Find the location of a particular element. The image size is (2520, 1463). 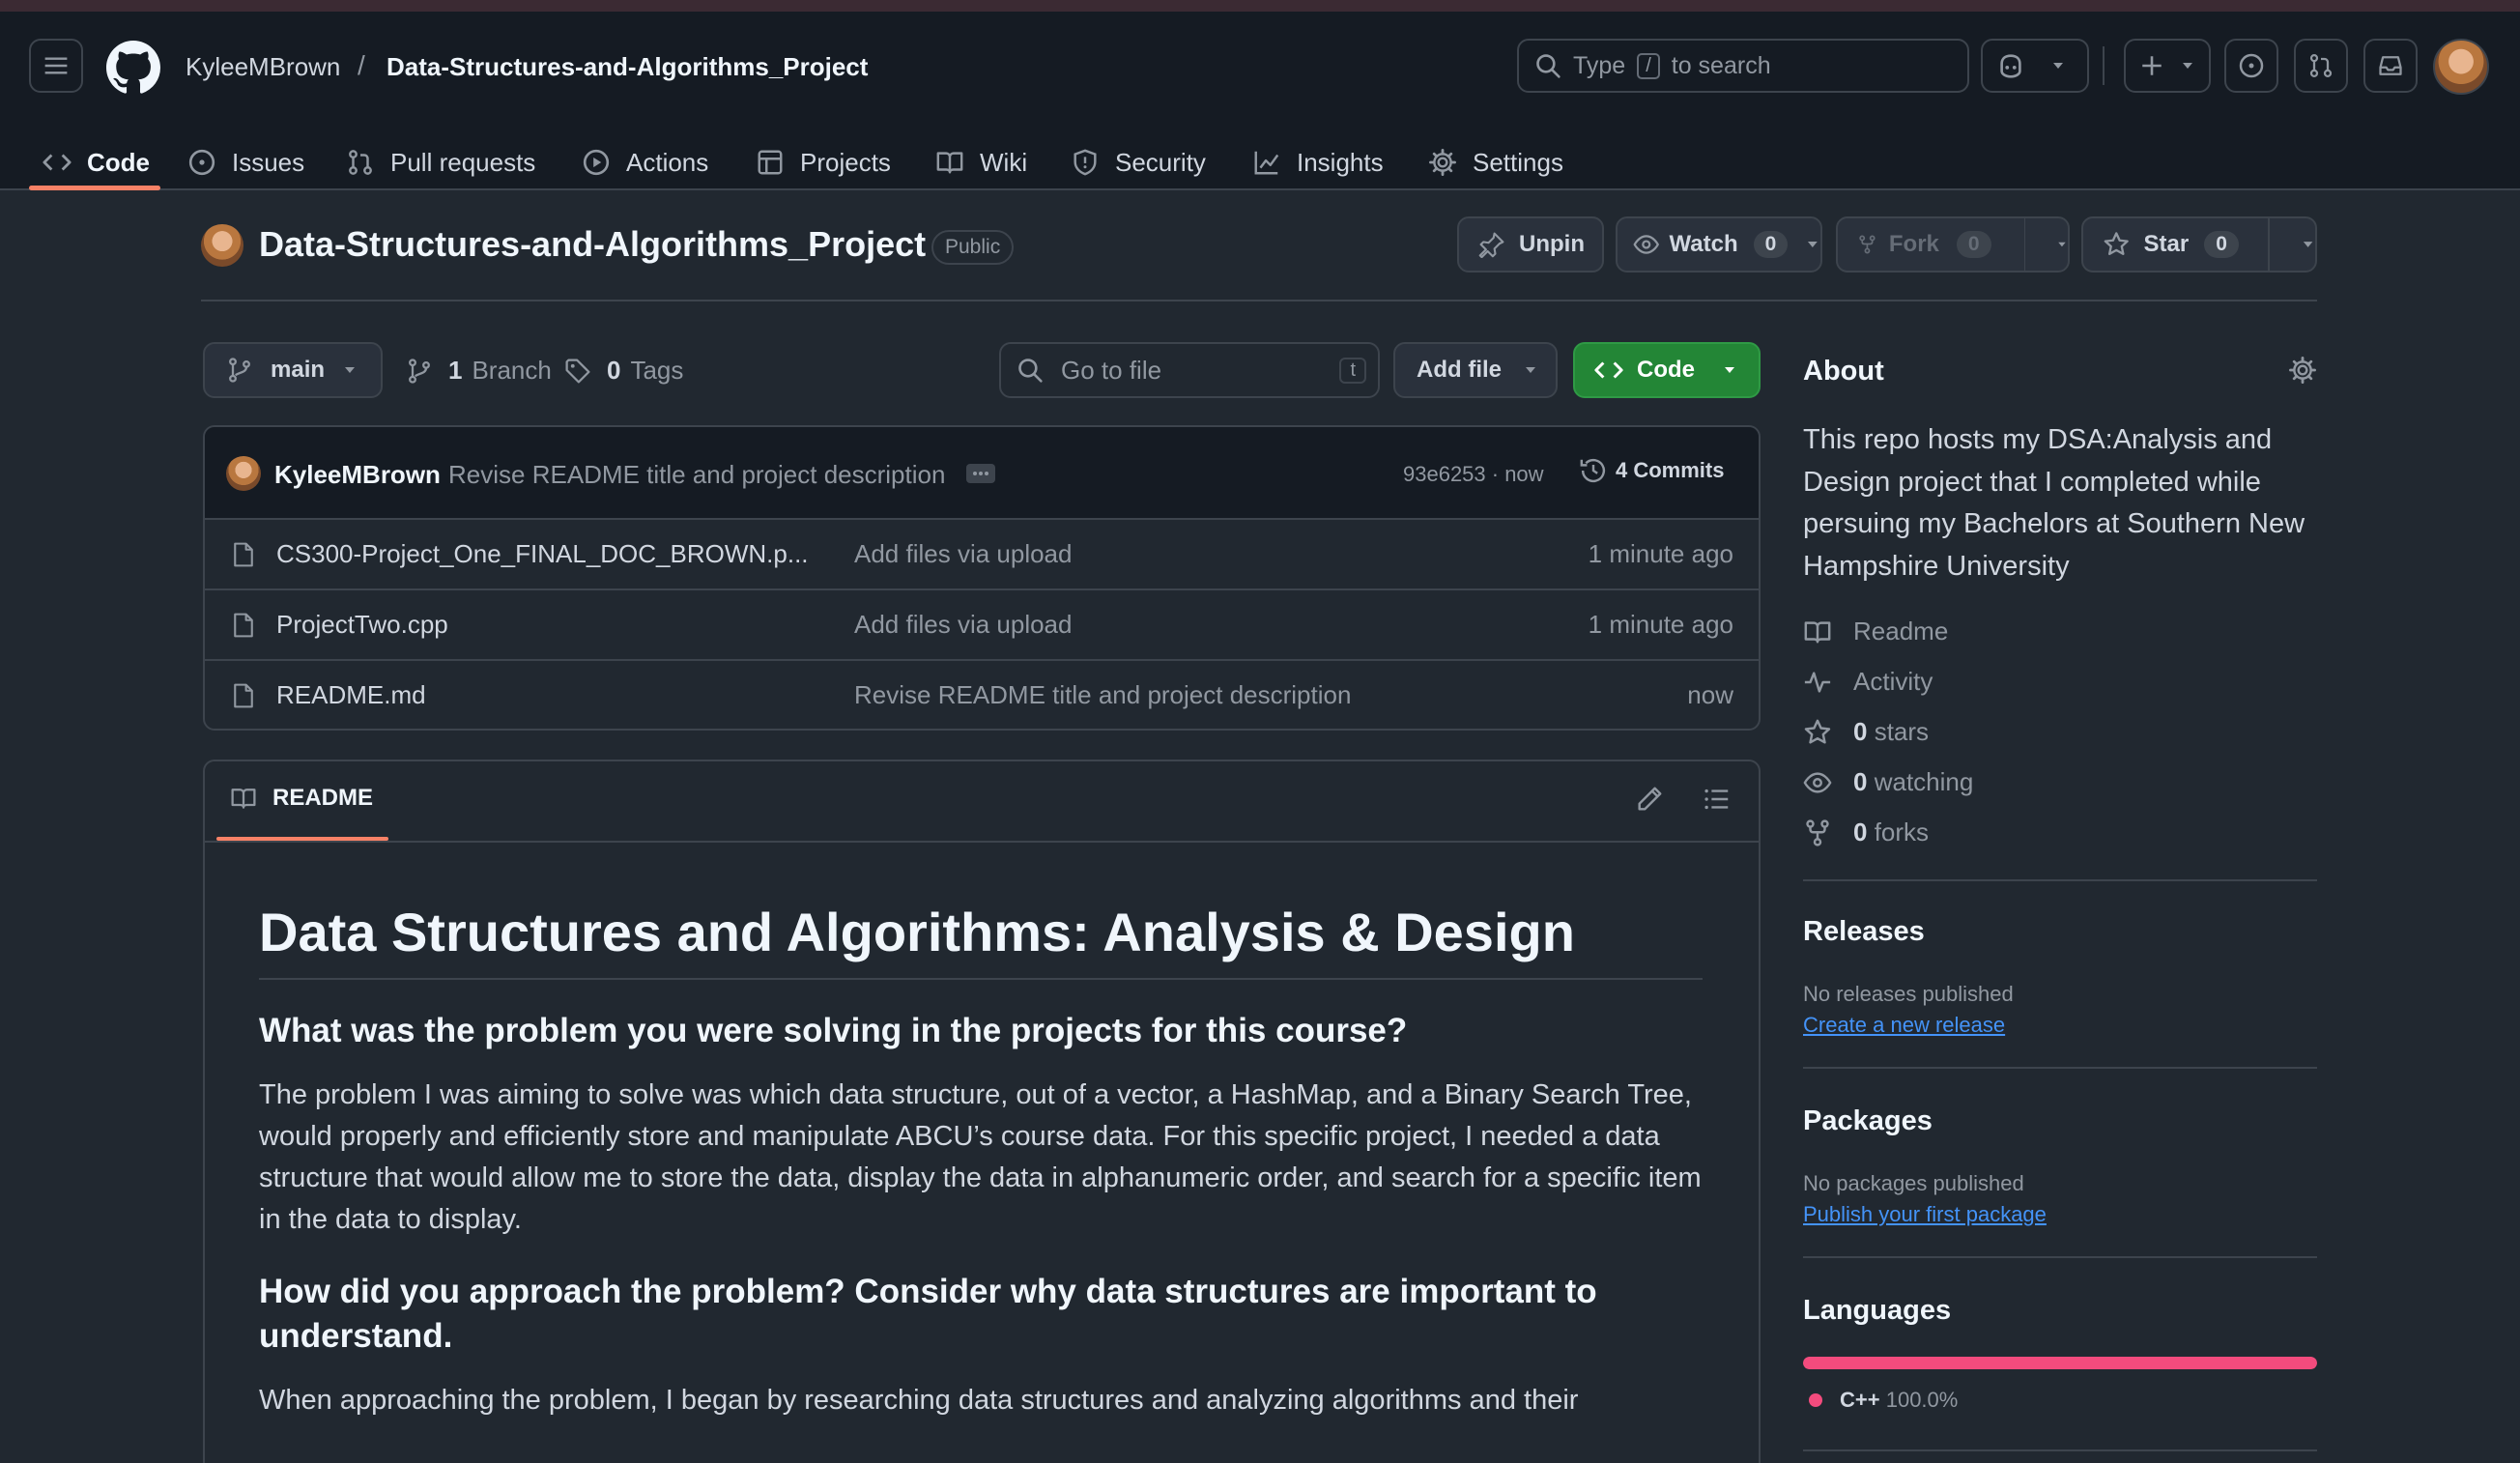

pull-request-icon is located at coordinates (360, 162).